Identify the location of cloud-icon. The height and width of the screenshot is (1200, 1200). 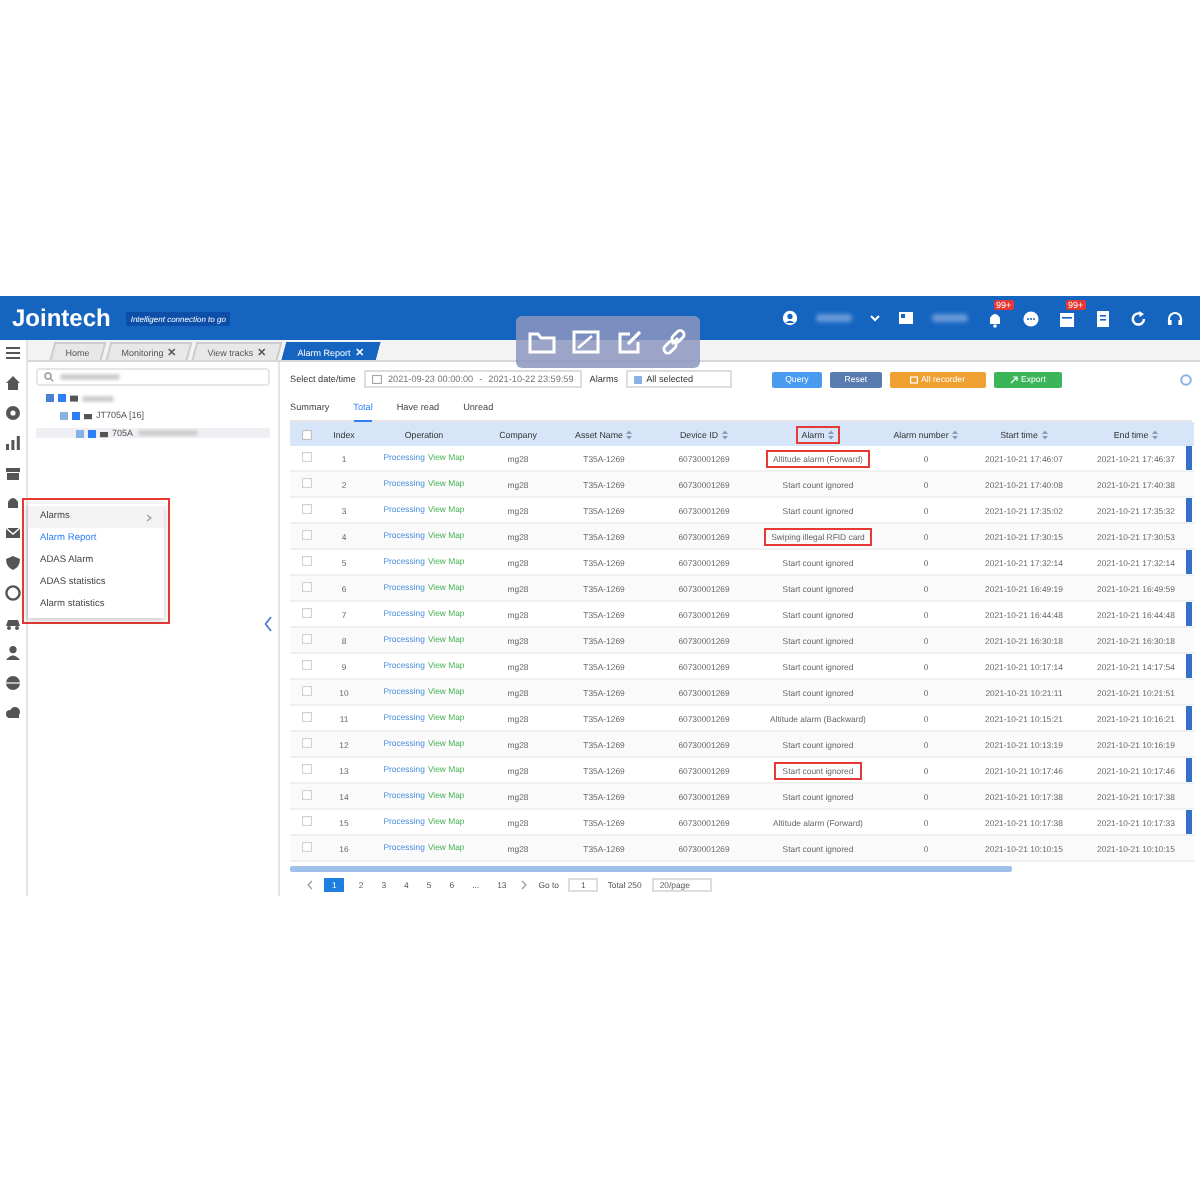
(13, 713).